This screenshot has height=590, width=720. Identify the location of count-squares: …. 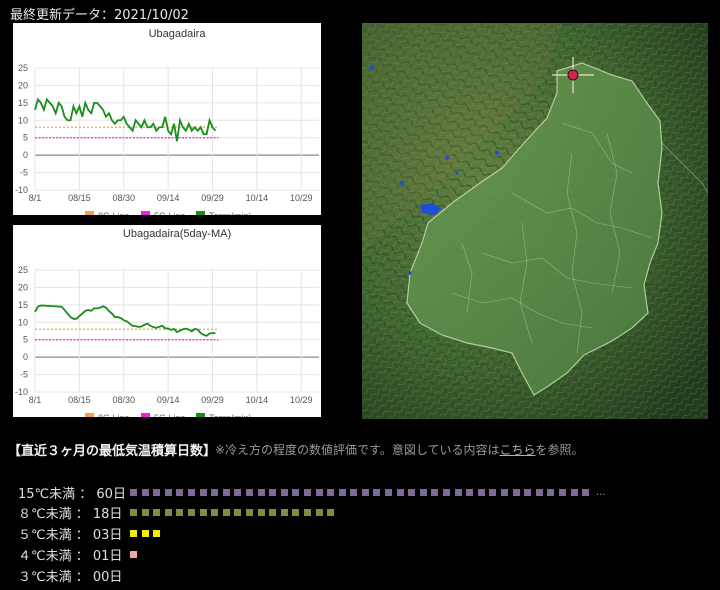
(368, 492).